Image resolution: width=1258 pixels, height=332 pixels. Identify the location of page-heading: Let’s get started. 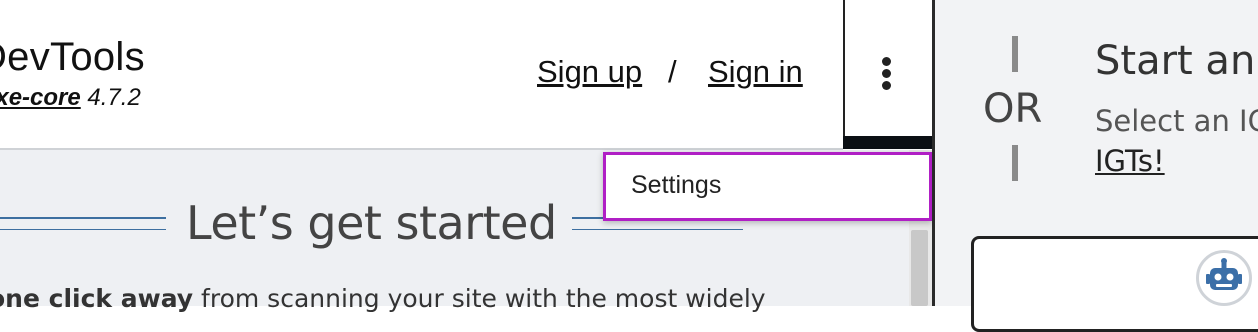
(371, 223).